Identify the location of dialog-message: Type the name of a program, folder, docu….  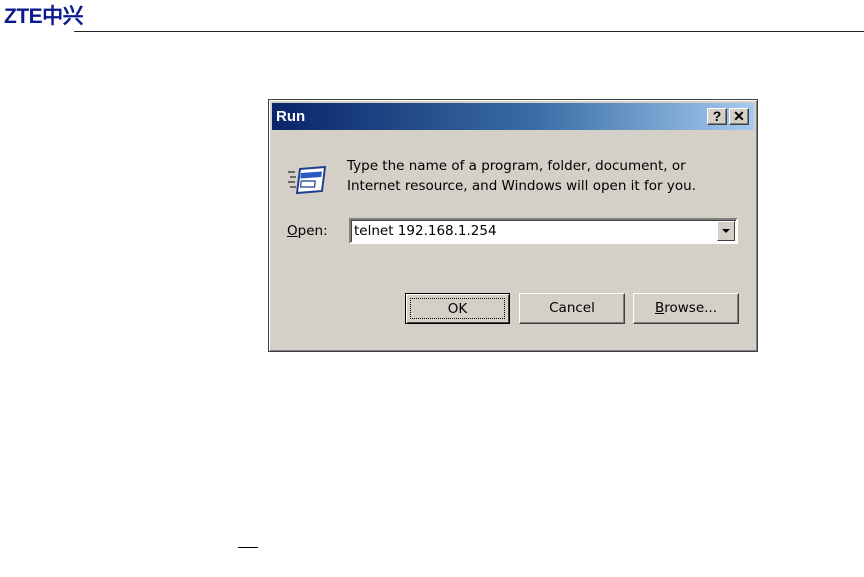
(542, 176).